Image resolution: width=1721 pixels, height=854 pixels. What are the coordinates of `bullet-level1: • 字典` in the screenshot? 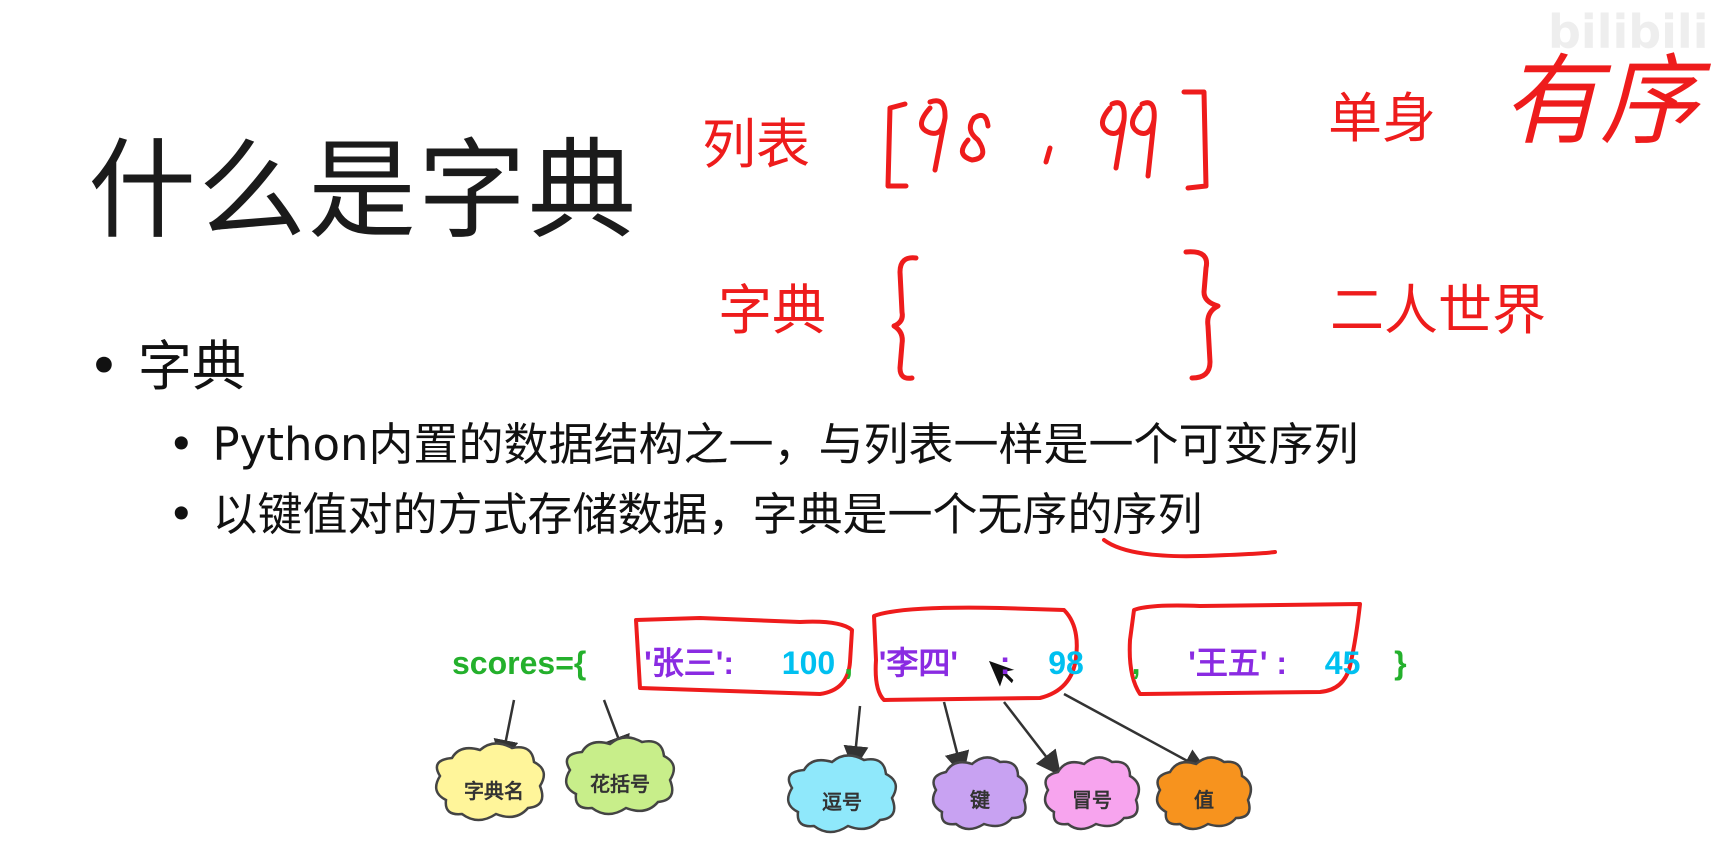 It's located at (167, 361).